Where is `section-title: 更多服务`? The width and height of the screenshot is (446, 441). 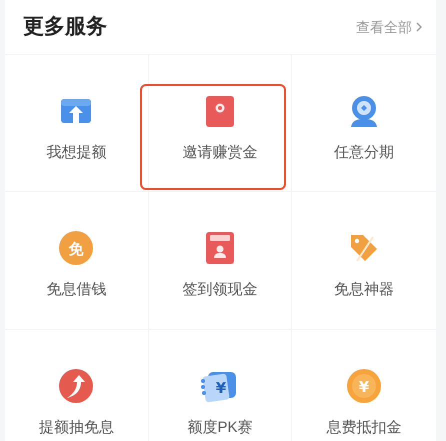 section-title: 更多服务 is located at coordinates (65, 27).